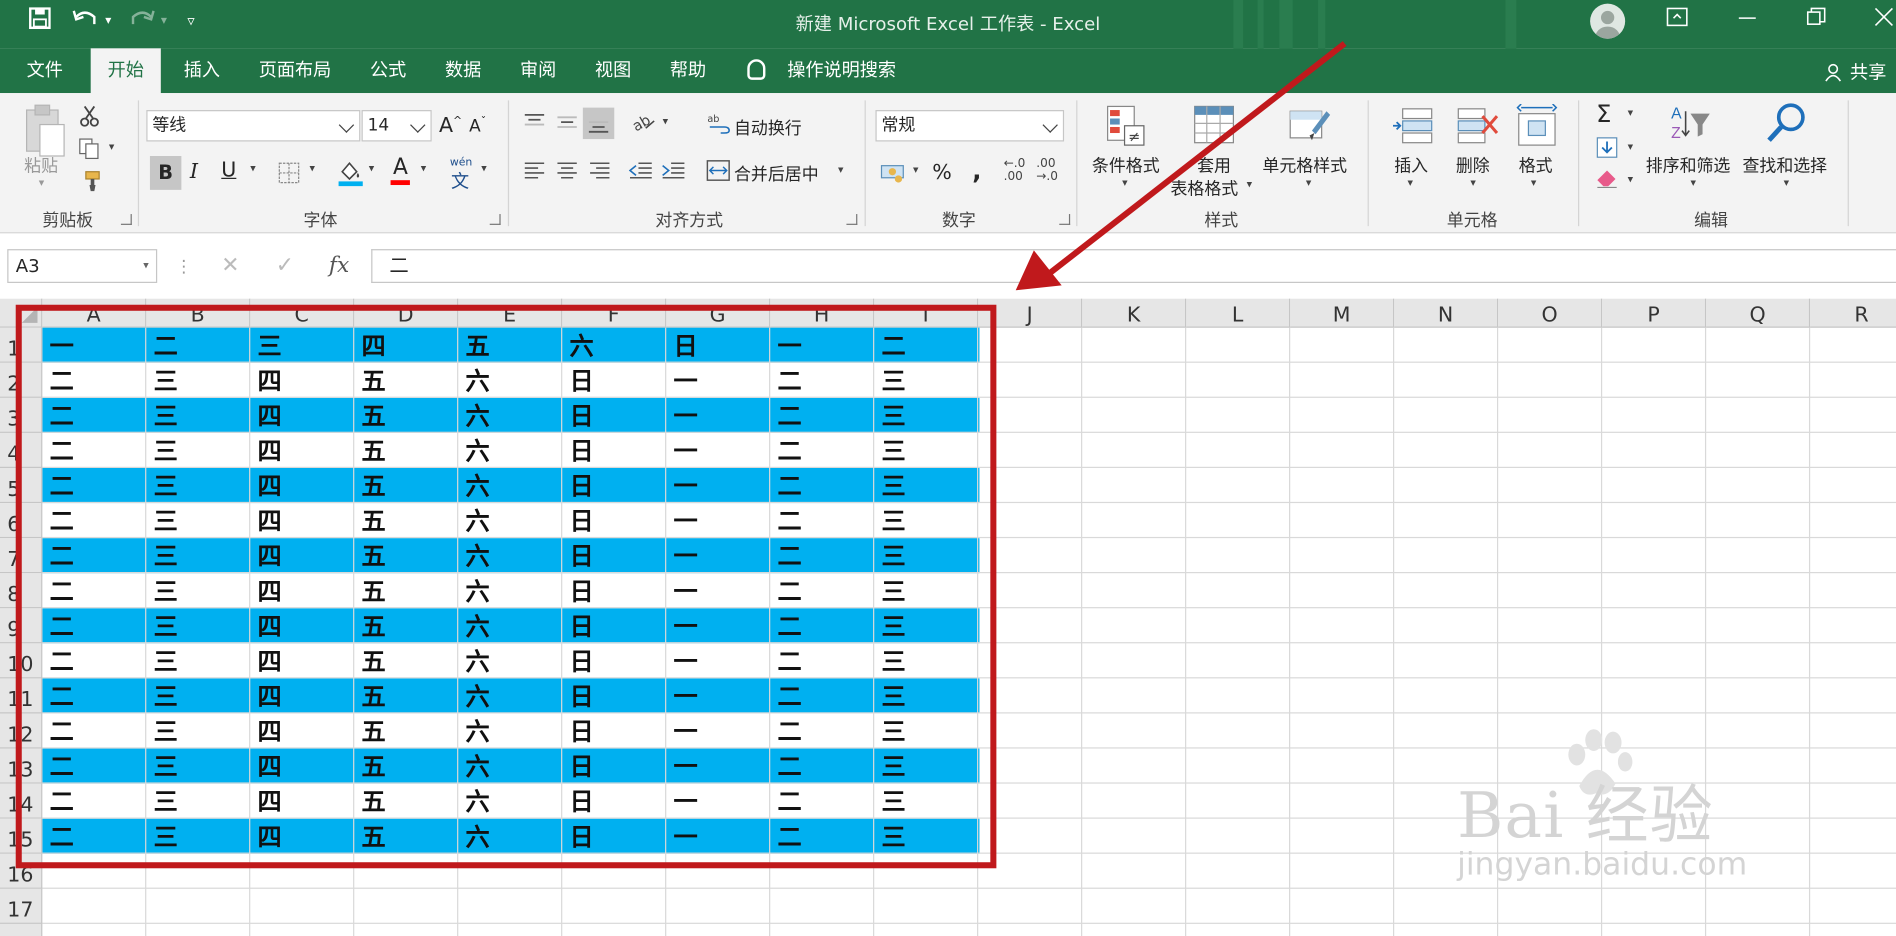 This screenshot has width=1896, height=936. What do you see at coordinates (1585, 816) in the screenshot?
I see `watermark-logo: Bai 经验` at bounding box center [1585, 816].